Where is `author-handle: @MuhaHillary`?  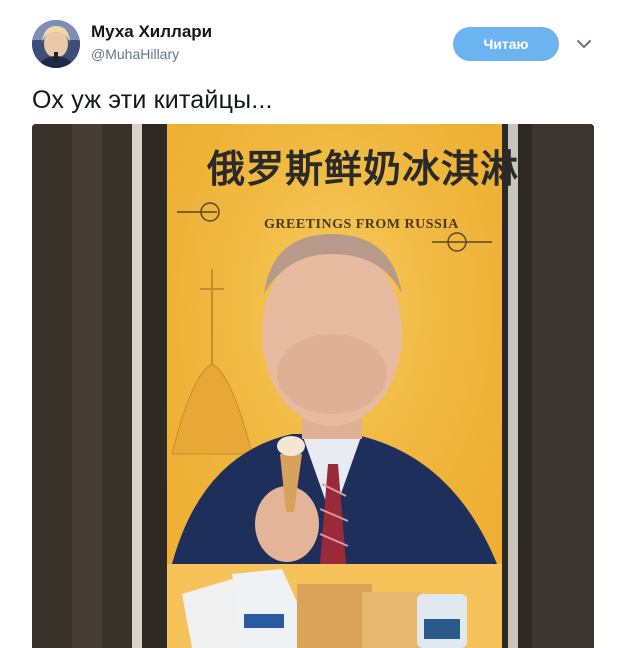 author-handle: @MuhaHillary is located at coordinates (135, 54).